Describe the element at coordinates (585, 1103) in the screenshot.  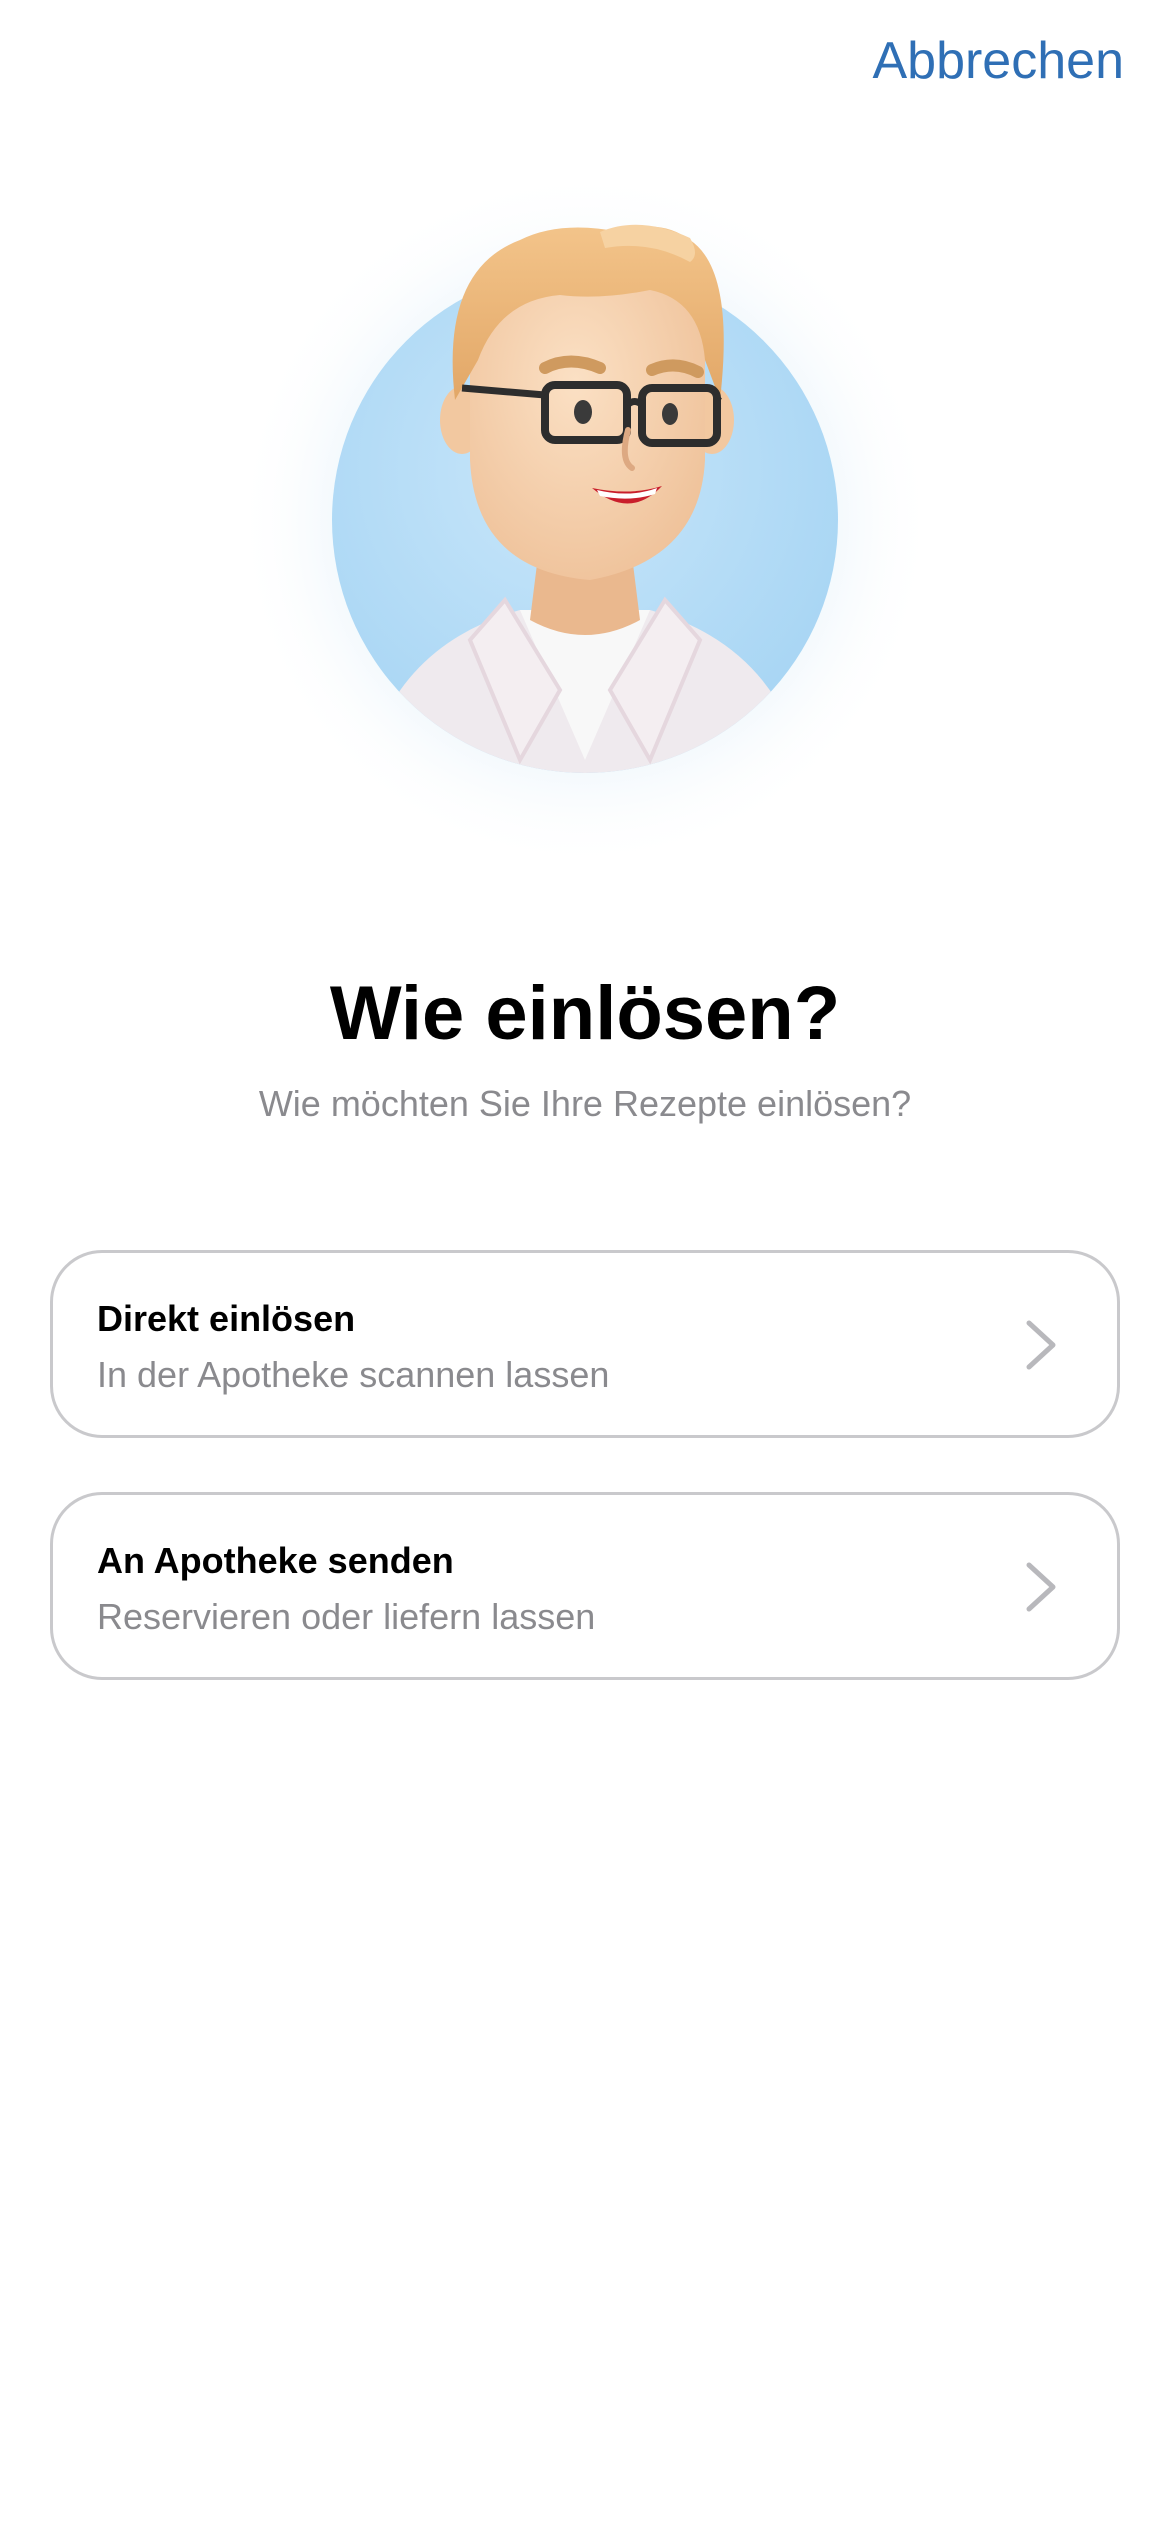
I see `page-subtitle: Wie möchten Sie Ihre Rezepte einlösen?` at that location.